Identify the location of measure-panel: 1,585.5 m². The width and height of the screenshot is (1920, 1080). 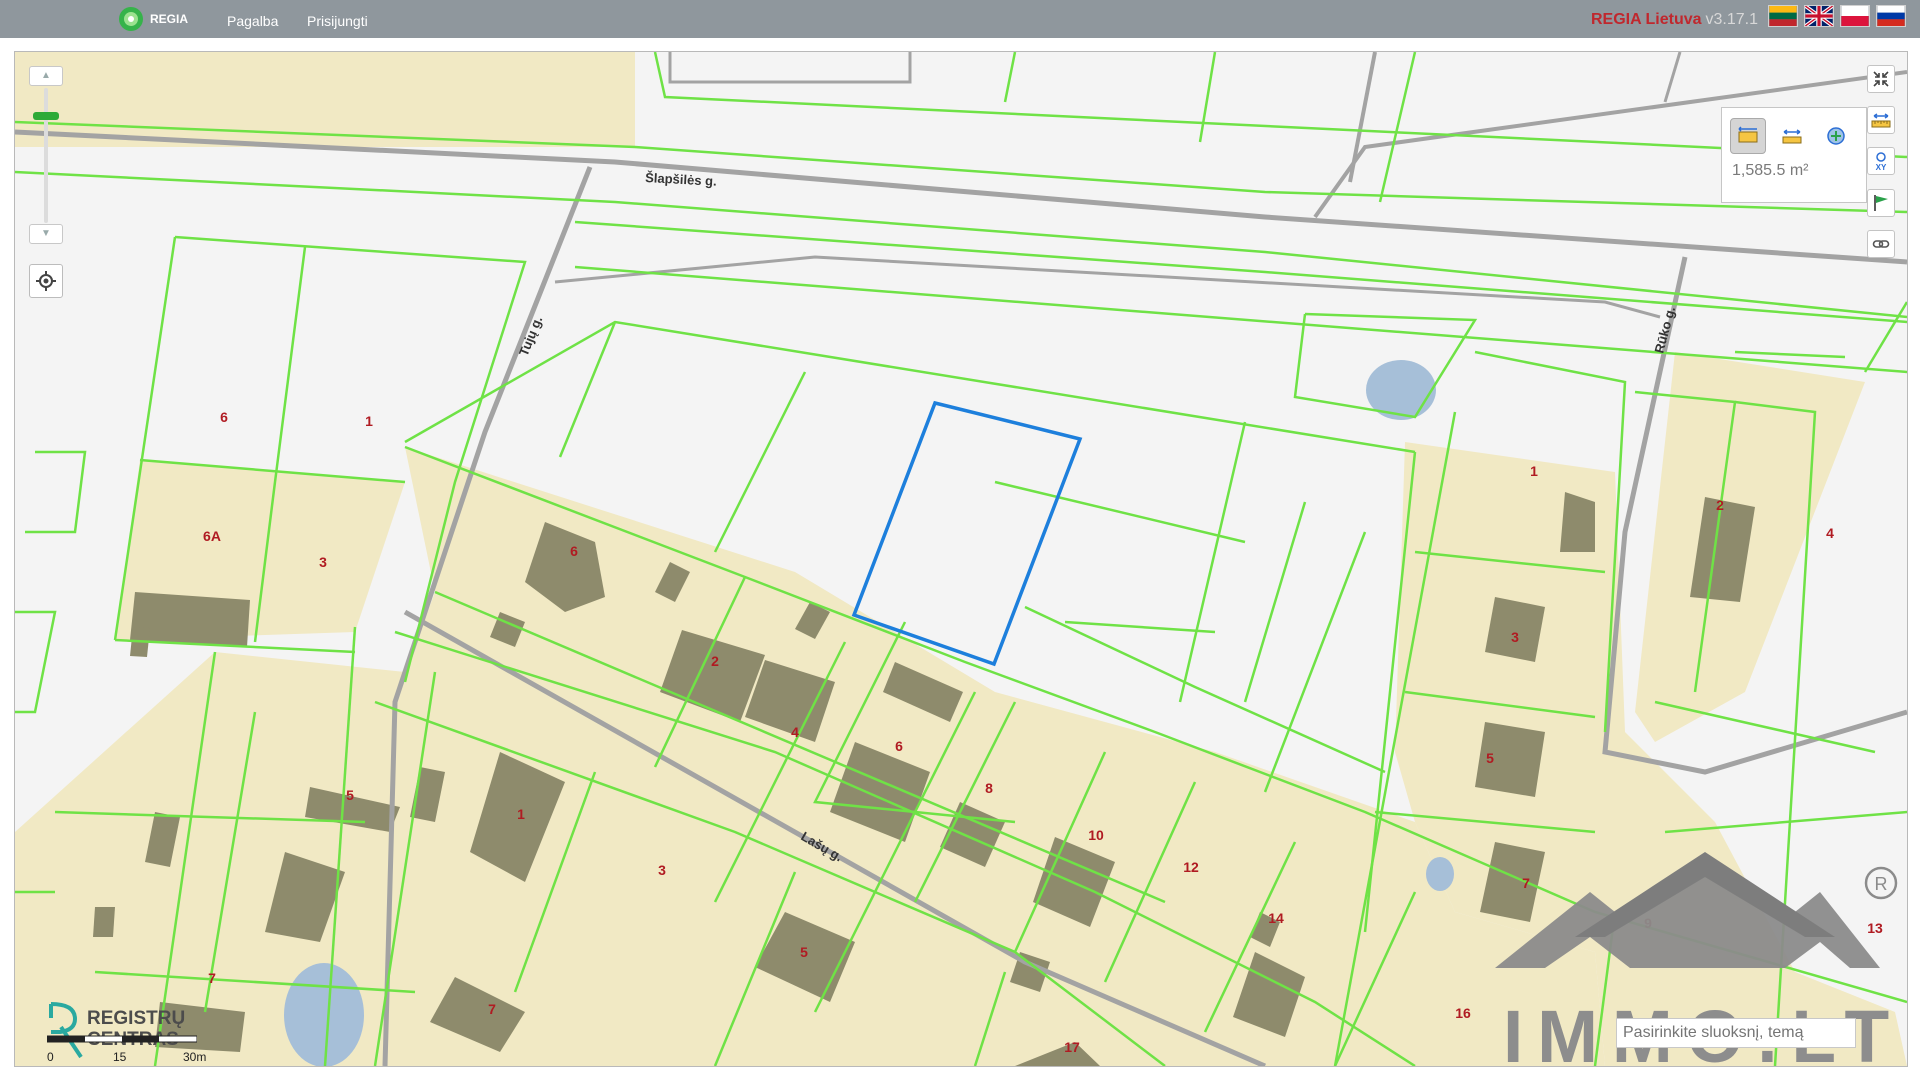
(1794, 155).